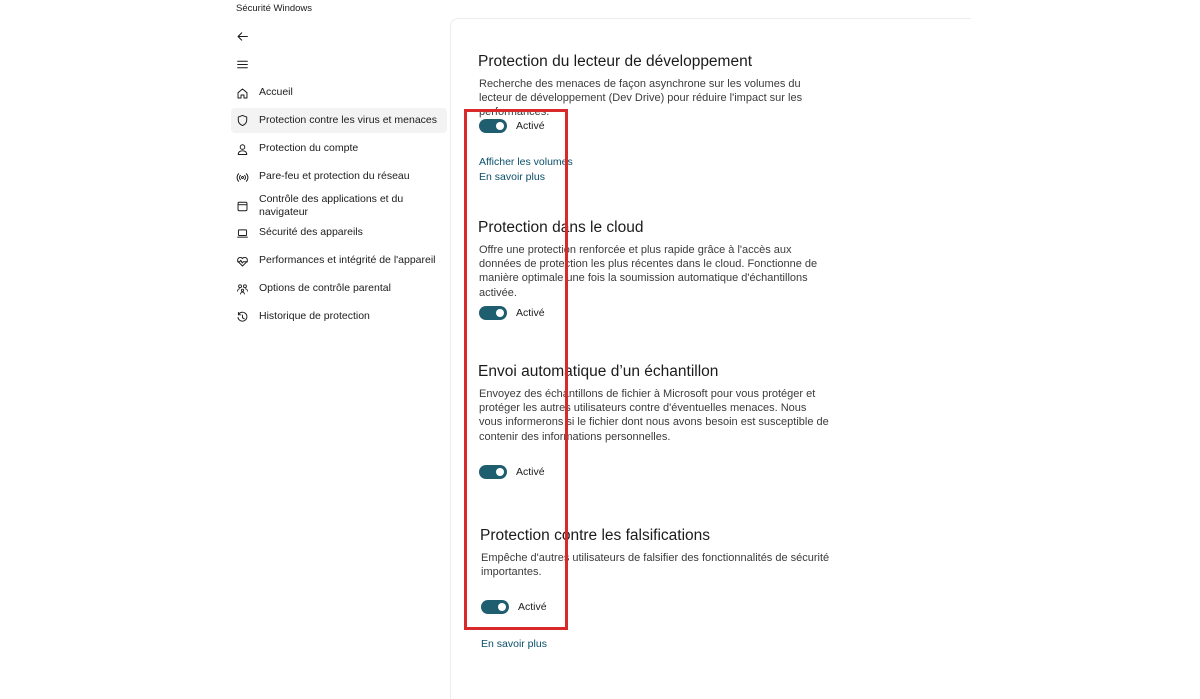  I want to click on heart-pulse-icon, so click(242, 261).